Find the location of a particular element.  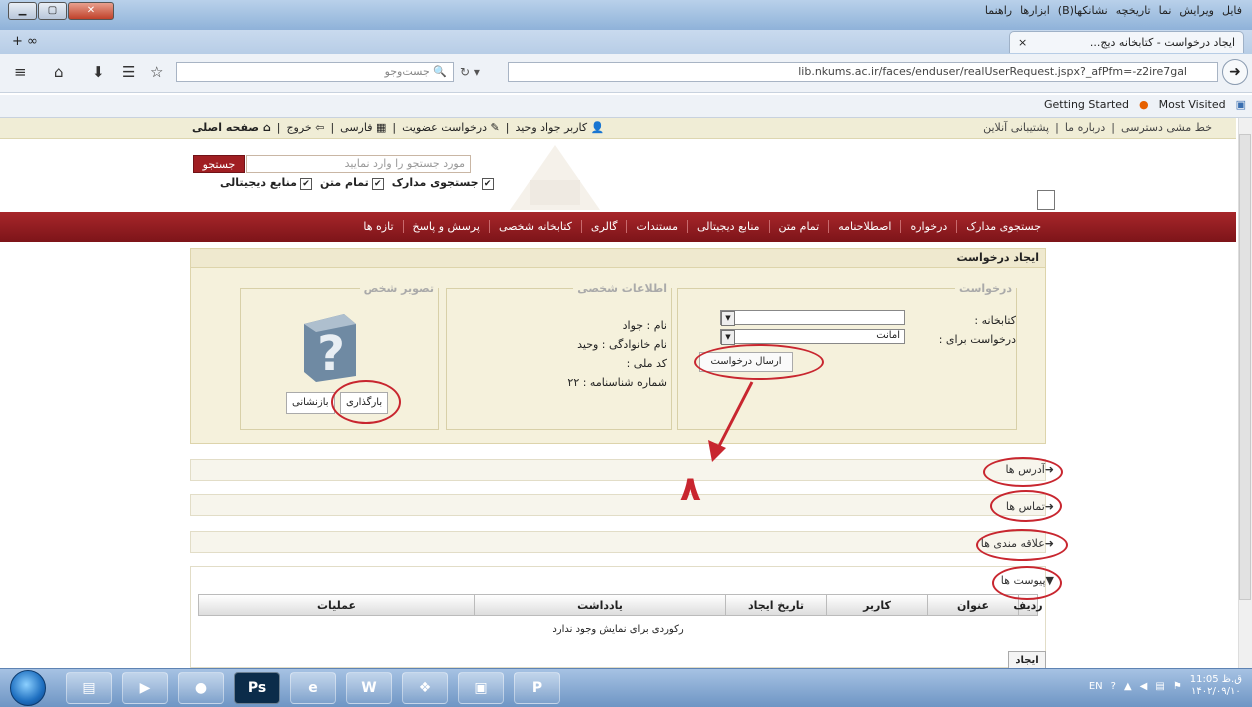

nav-documents-search: جستجوی مدارک is located at coordinates (1003, 226).